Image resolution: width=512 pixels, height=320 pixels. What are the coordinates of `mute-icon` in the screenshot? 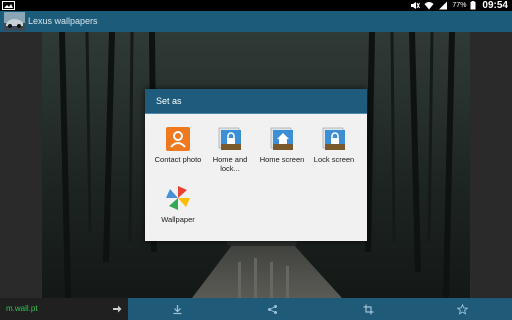 It's located at (416, 5).